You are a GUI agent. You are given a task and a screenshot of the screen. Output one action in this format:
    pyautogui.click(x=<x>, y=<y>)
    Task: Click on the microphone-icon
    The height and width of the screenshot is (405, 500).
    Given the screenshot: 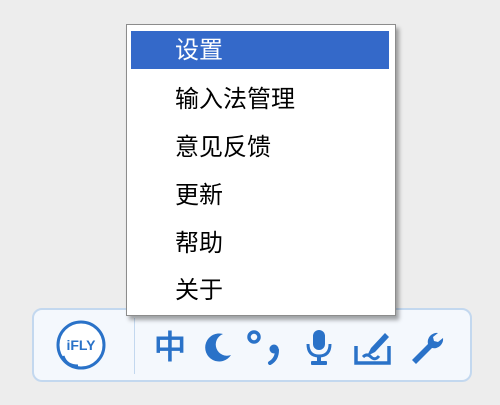 What is the action you would take?
    pyautogui.click(x=319, y=347)
    